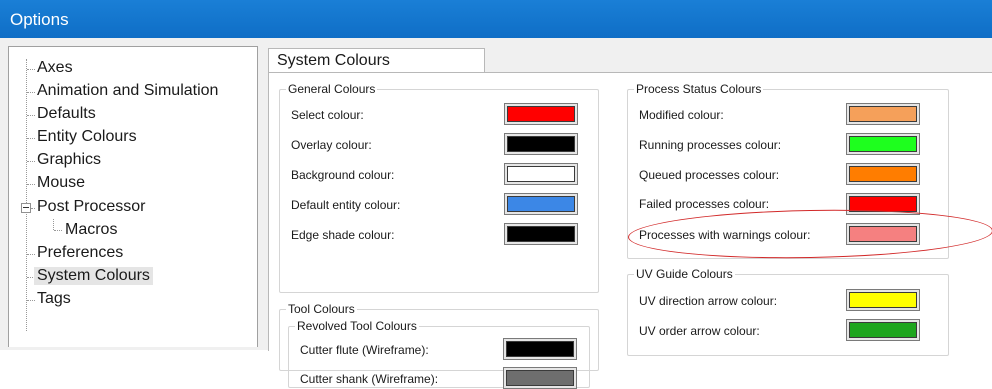 This screenshot has width=992, height=389. Describe the element at coordinates (343, 175) in the screenshot. I see `background-colour-label: Background colour:` at that location.